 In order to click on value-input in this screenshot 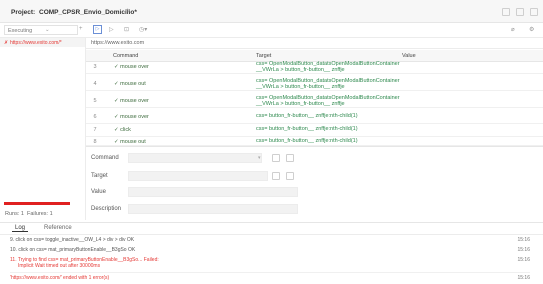, I will do `click(213, 192)`.